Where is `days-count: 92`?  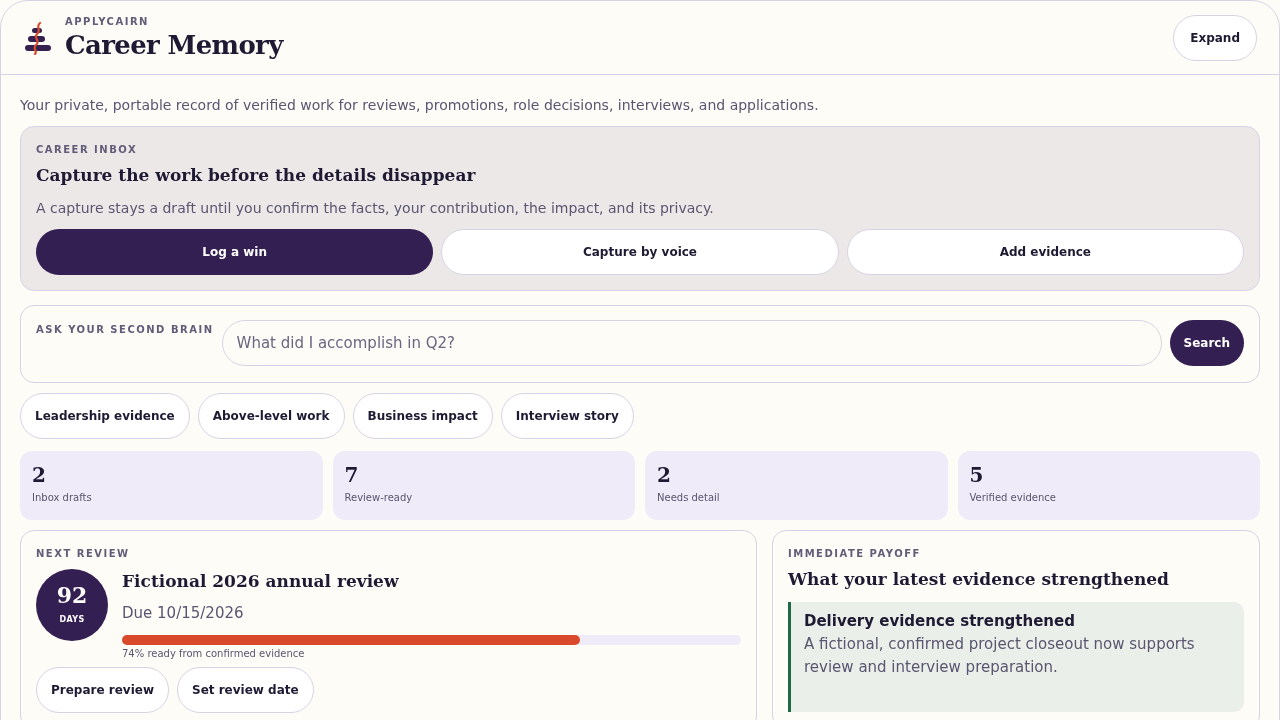
days-count: 92 is located at coordinates (72, 594).